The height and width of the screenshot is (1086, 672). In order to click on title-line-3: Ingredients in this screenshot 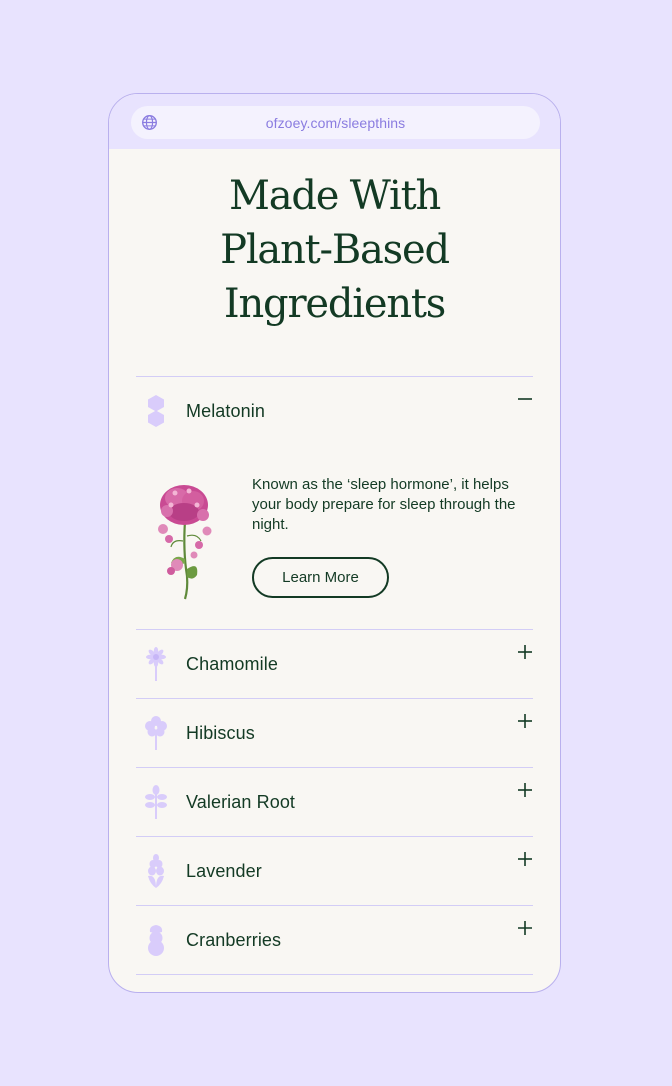, I will do `click(334, 304)`.